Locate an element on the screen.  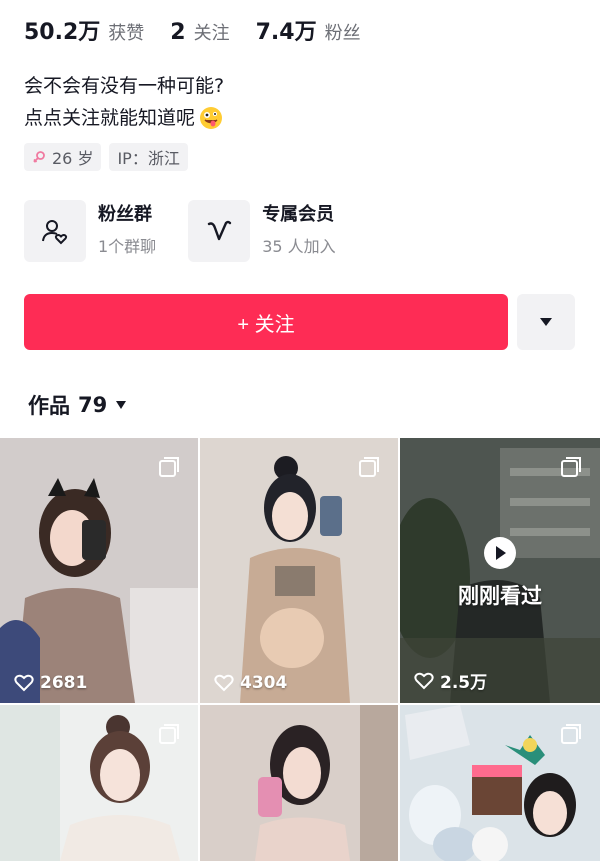
post-3-likes: 2.5万 is located at coordinates (450, 680).